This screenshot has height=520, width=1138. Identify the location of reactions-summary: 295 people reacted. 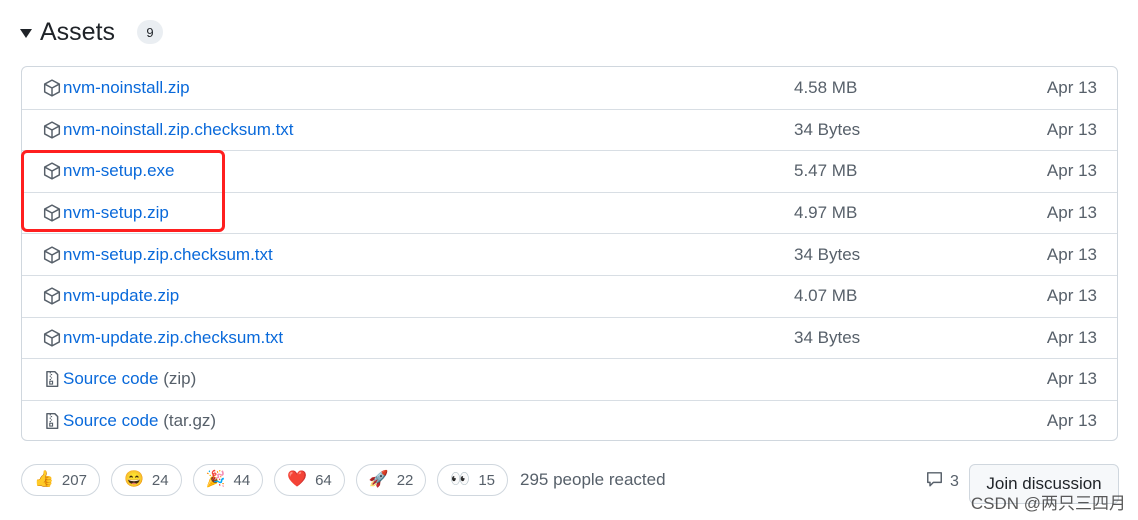
(593, 479).